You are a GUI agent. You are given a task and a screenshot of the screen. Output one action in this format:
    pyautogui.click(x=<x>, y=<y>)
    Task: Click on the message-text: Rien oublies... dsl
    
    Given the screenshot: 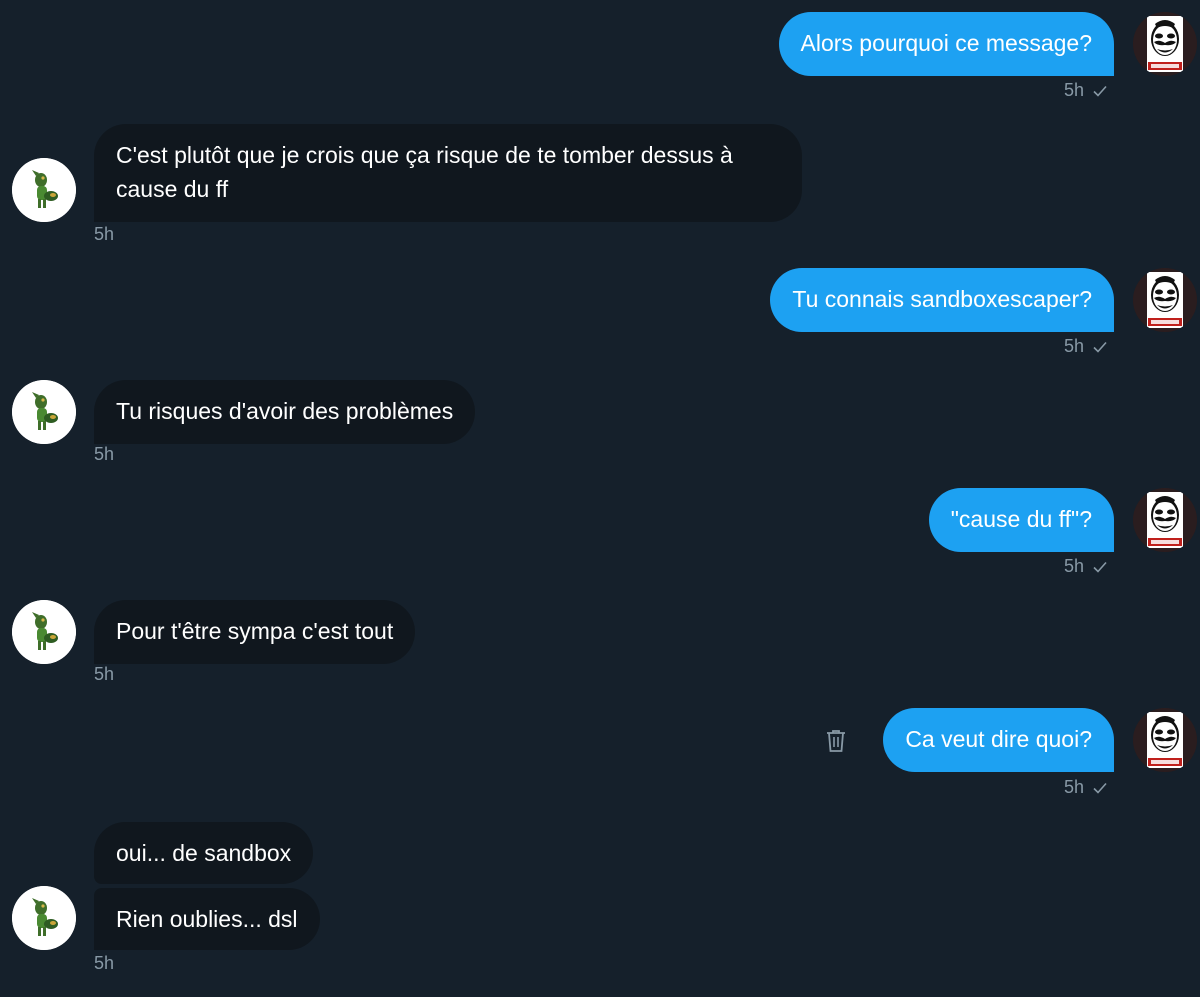 What is the action you would take?
    pyautogui.click(x=207, y=919)
    